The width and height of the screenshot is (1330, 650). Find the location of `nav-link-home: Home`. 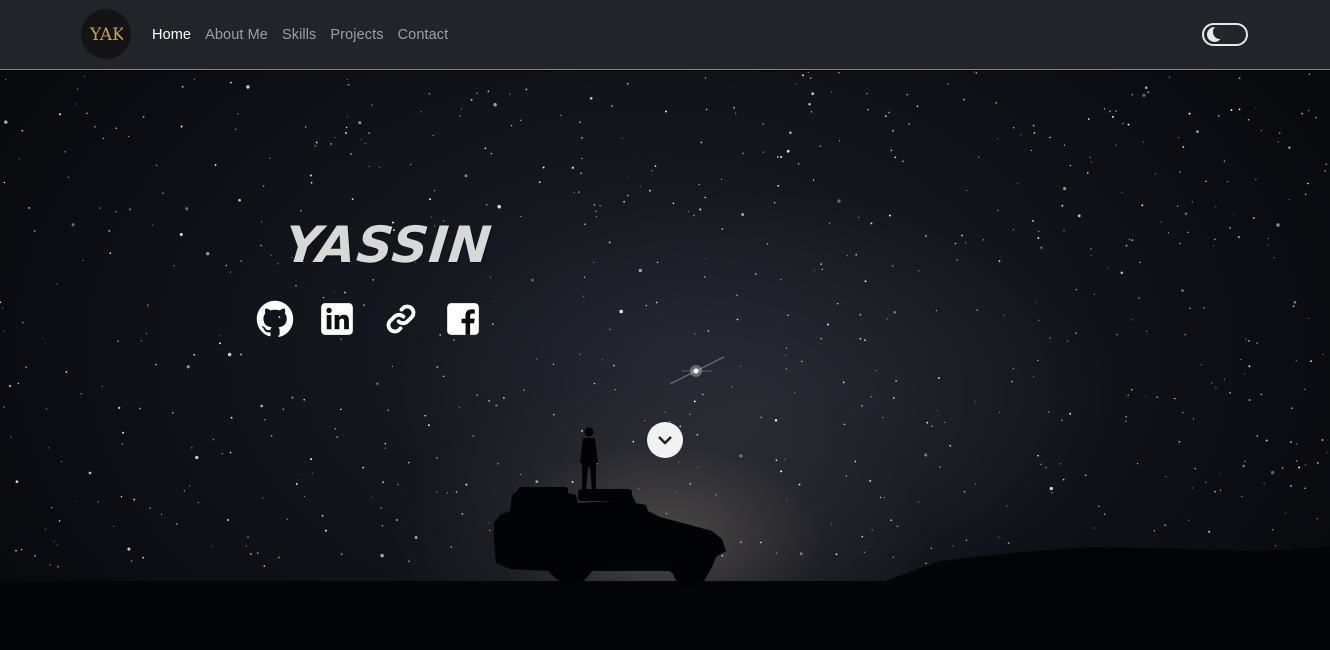

nav-link-home: Home is located at coordinates (171, 35).